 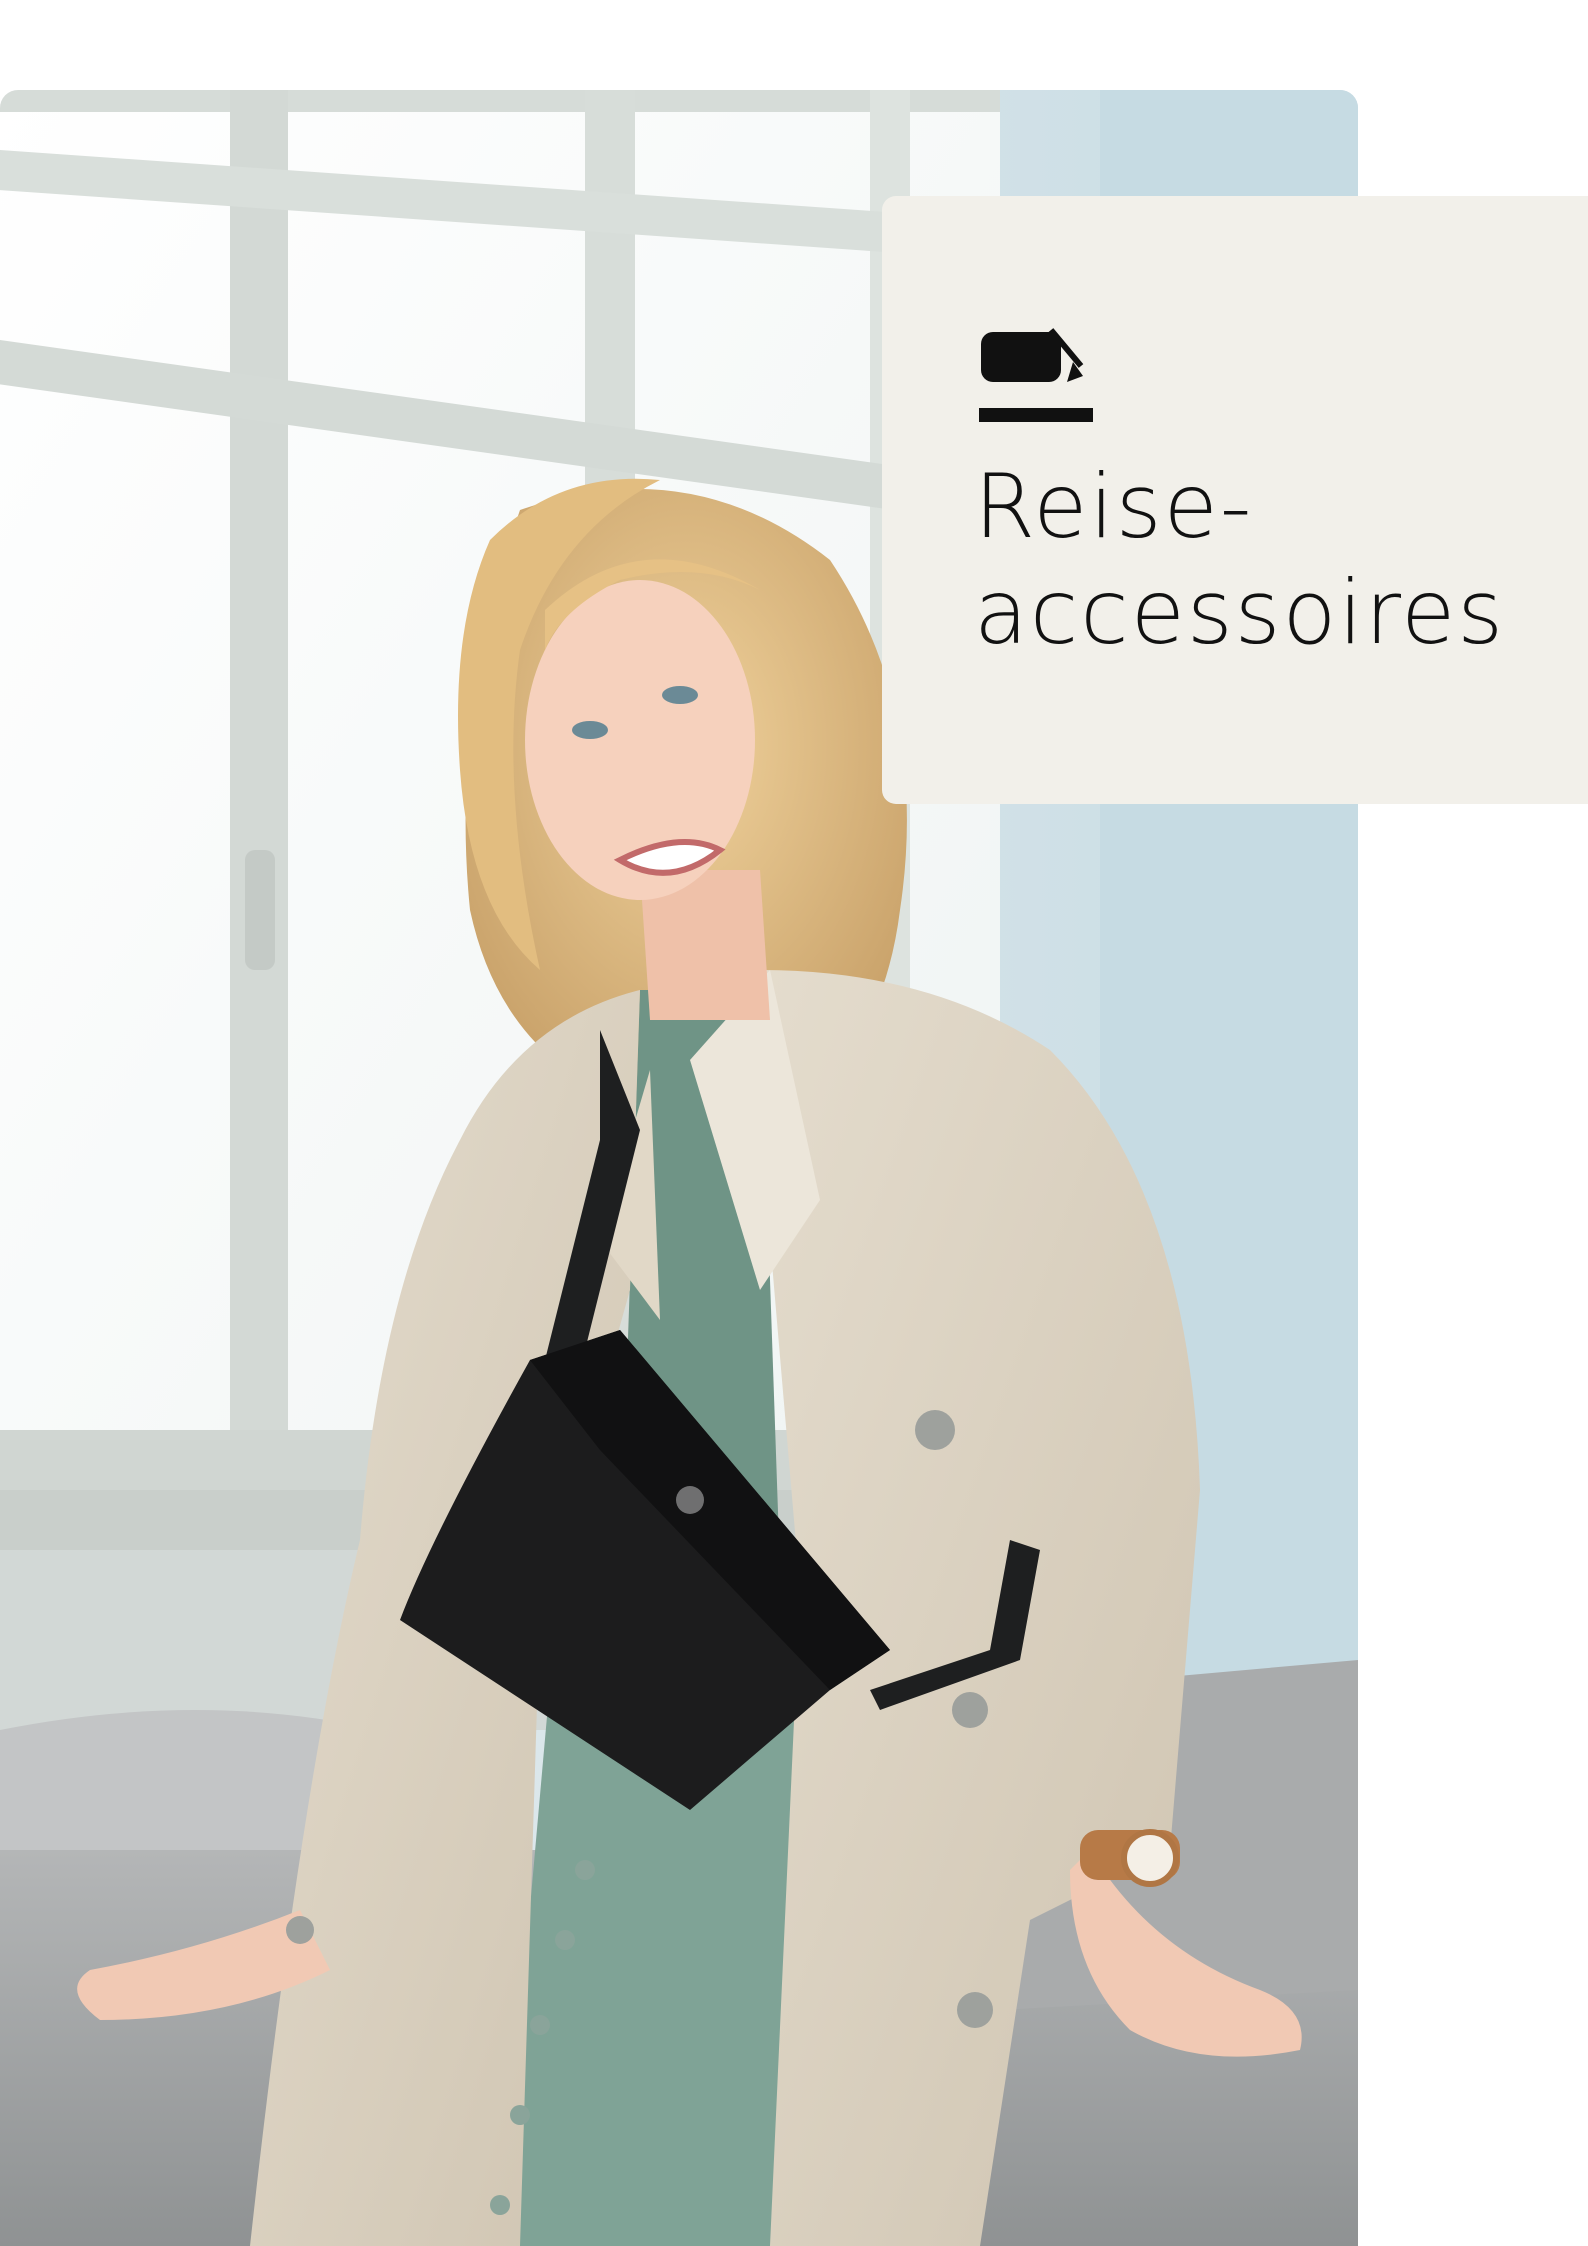 What do you see at coordinates (1032, 355) in the screenshot?
I see `bag-icon` at bounding box center [1032, 355].